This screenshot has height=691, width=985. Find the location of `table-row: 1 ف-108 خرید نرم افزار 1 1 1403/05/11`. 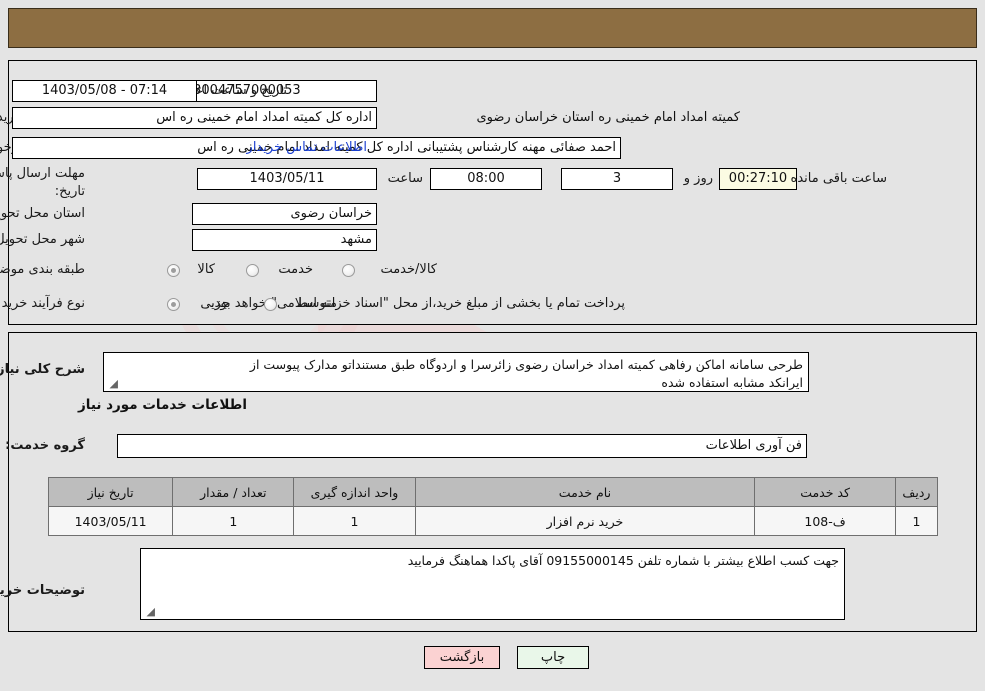

table-row: 1 ف-108 خرید نرم افزار 1 1 1403/05/11 is located at coordinates (493, 521).